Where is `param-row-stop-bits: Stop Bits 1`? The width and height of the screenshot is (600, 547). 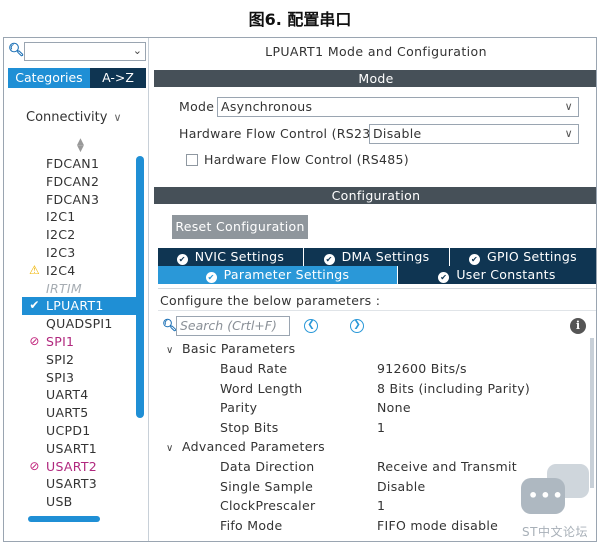
param-row-stop-bits: Stop Bits 1 is located at coordinates (405, 430).